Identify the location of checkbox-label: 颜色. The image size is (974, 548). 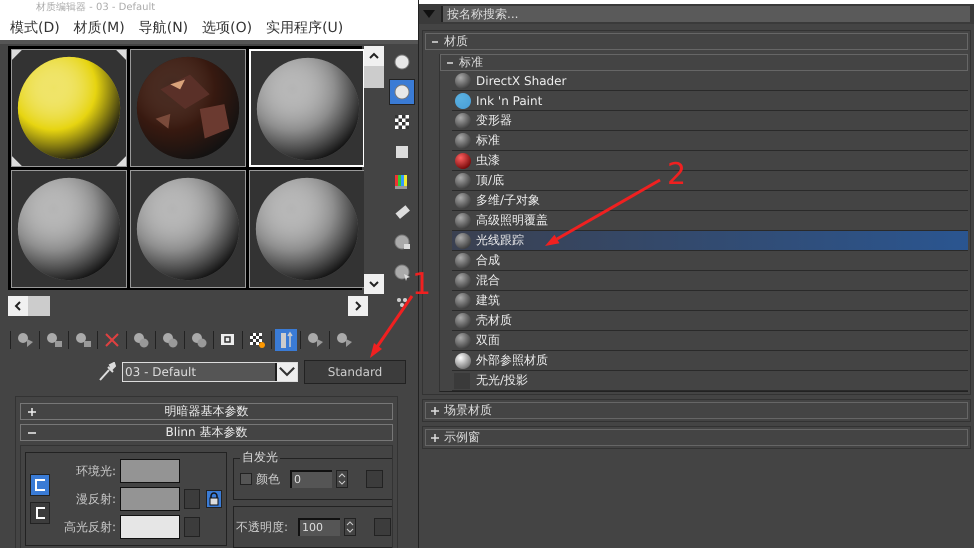
(268, 479).